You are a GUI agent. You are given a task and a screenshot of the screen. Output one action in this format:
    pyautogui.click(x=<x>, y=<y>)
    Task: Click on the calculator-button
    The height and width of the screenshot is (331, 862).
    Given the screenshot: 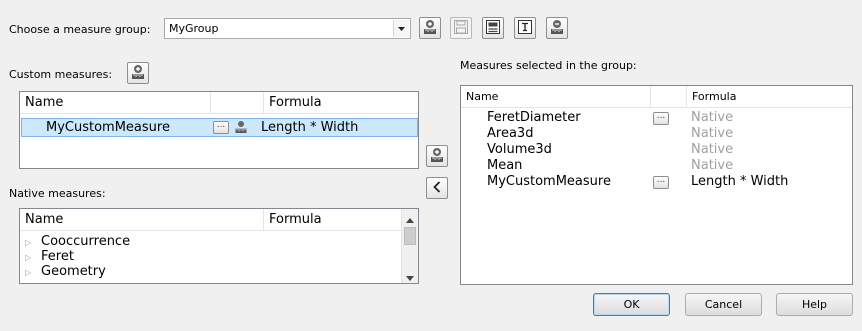 What is the action you would take?
    pyautogui.click(x=493, y=28)
    